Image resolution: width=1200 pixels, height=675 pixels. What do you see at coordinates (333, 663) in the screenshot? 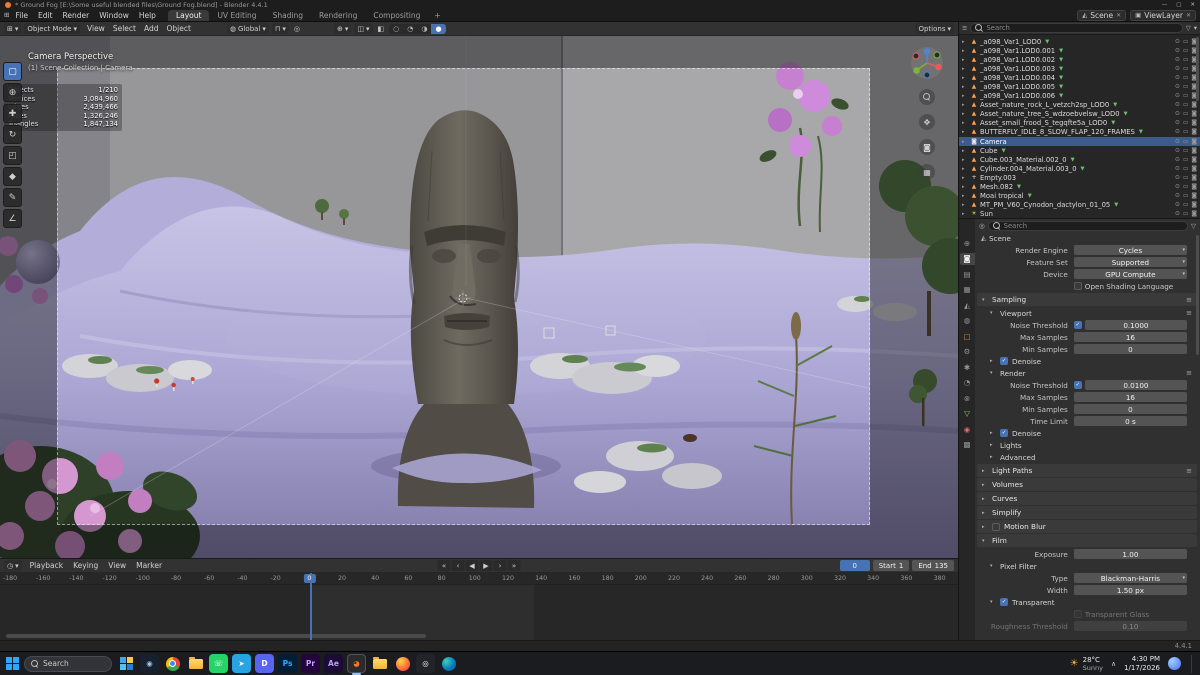
I see `after-effects-icon: Ae` at bounding box center [333, 663].